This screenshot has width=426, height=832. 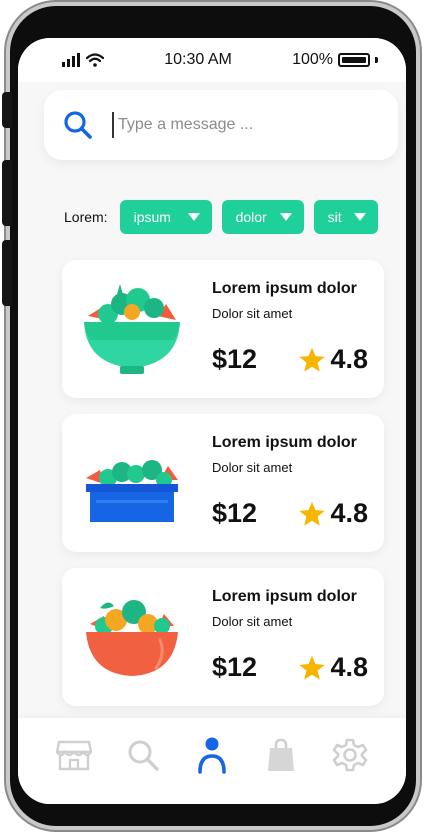 I want to click on filter-chip-sit: sit, so click(x=345, y=217).